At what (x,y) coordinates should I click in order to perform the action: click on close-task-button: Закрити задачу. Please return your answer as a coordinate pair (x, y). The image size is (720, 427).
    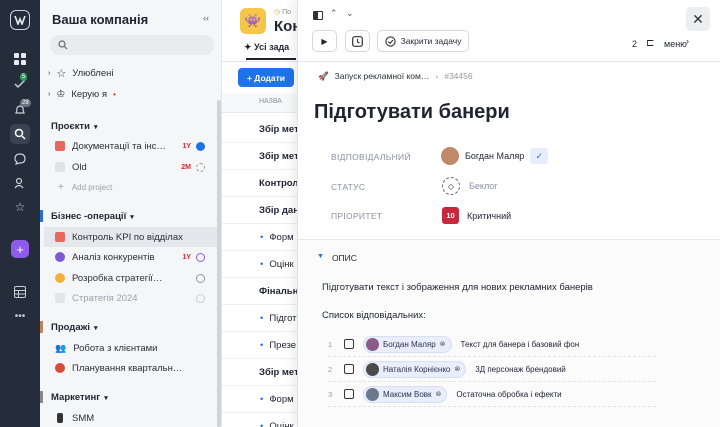
    Looking at the image, I should click on (423, 41).